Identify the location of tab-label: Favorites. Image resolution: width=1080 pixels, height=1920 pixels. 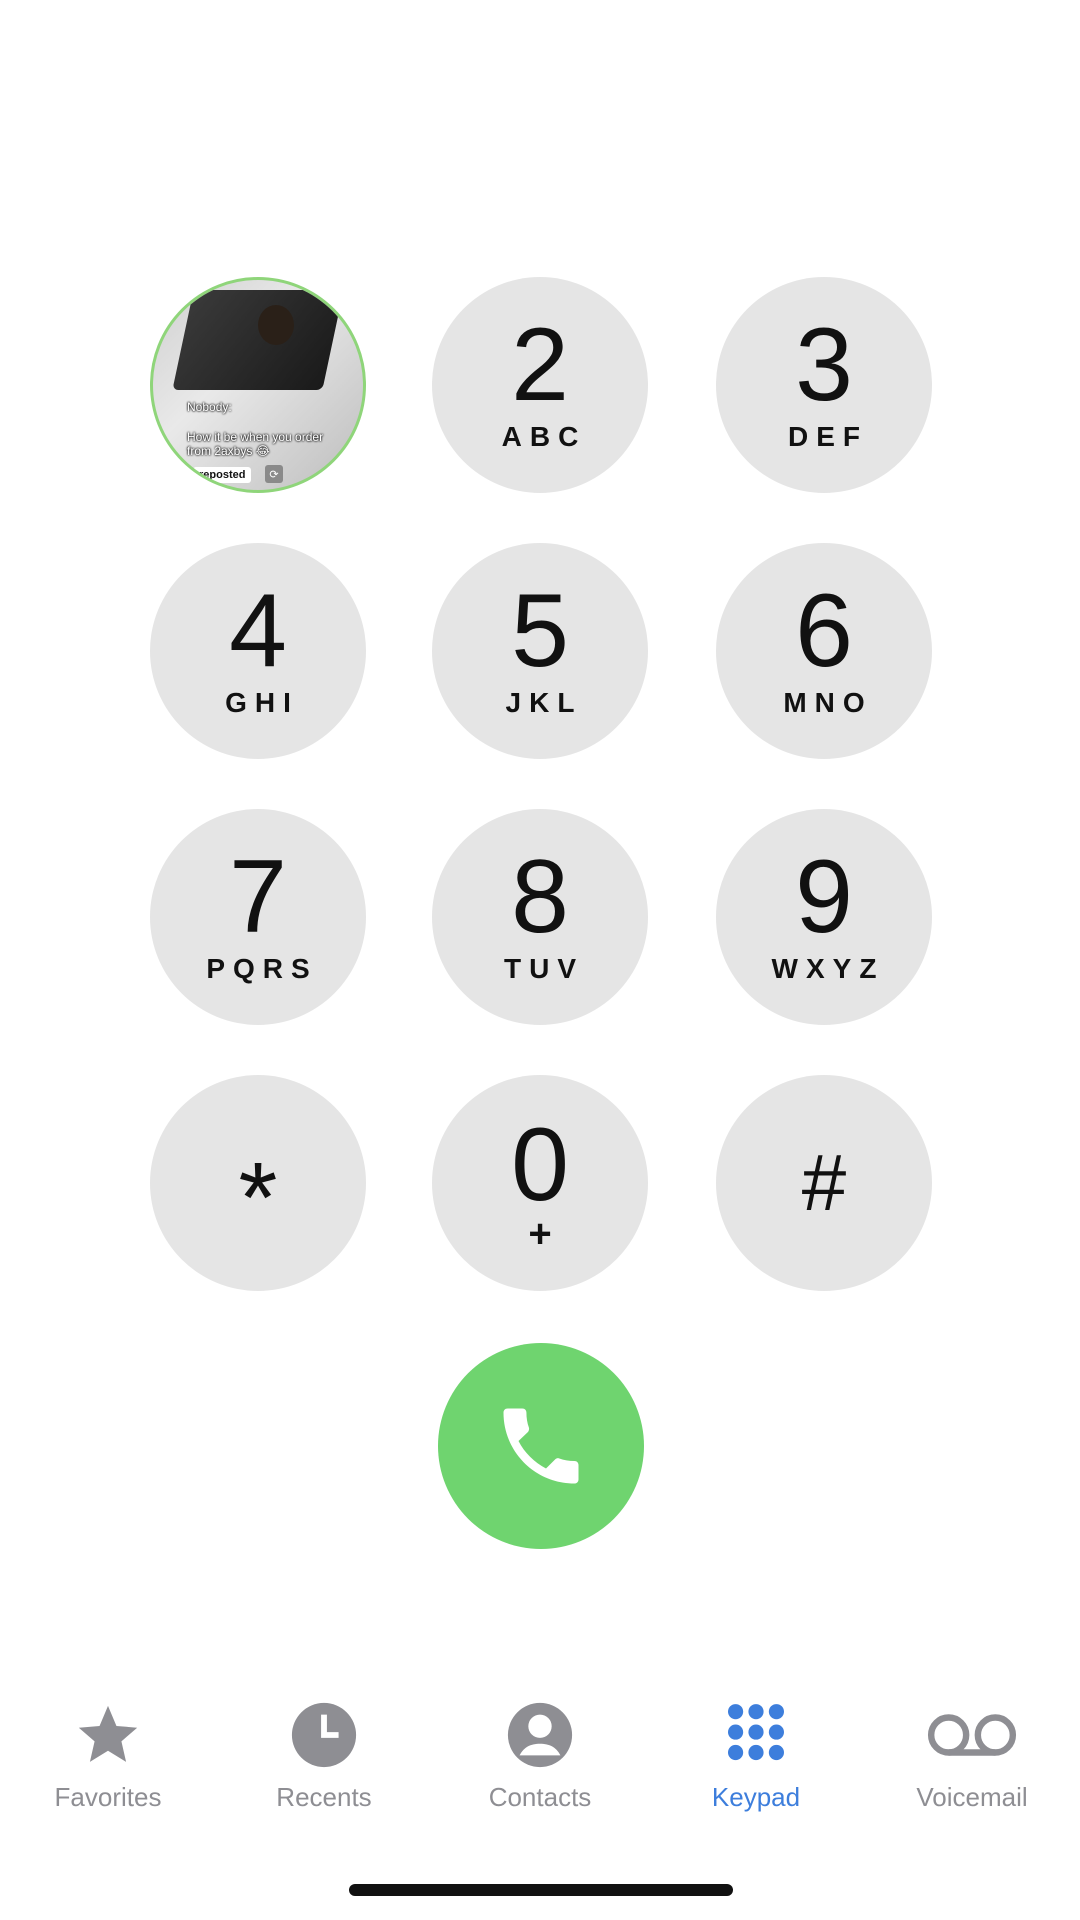
(108, 1797).